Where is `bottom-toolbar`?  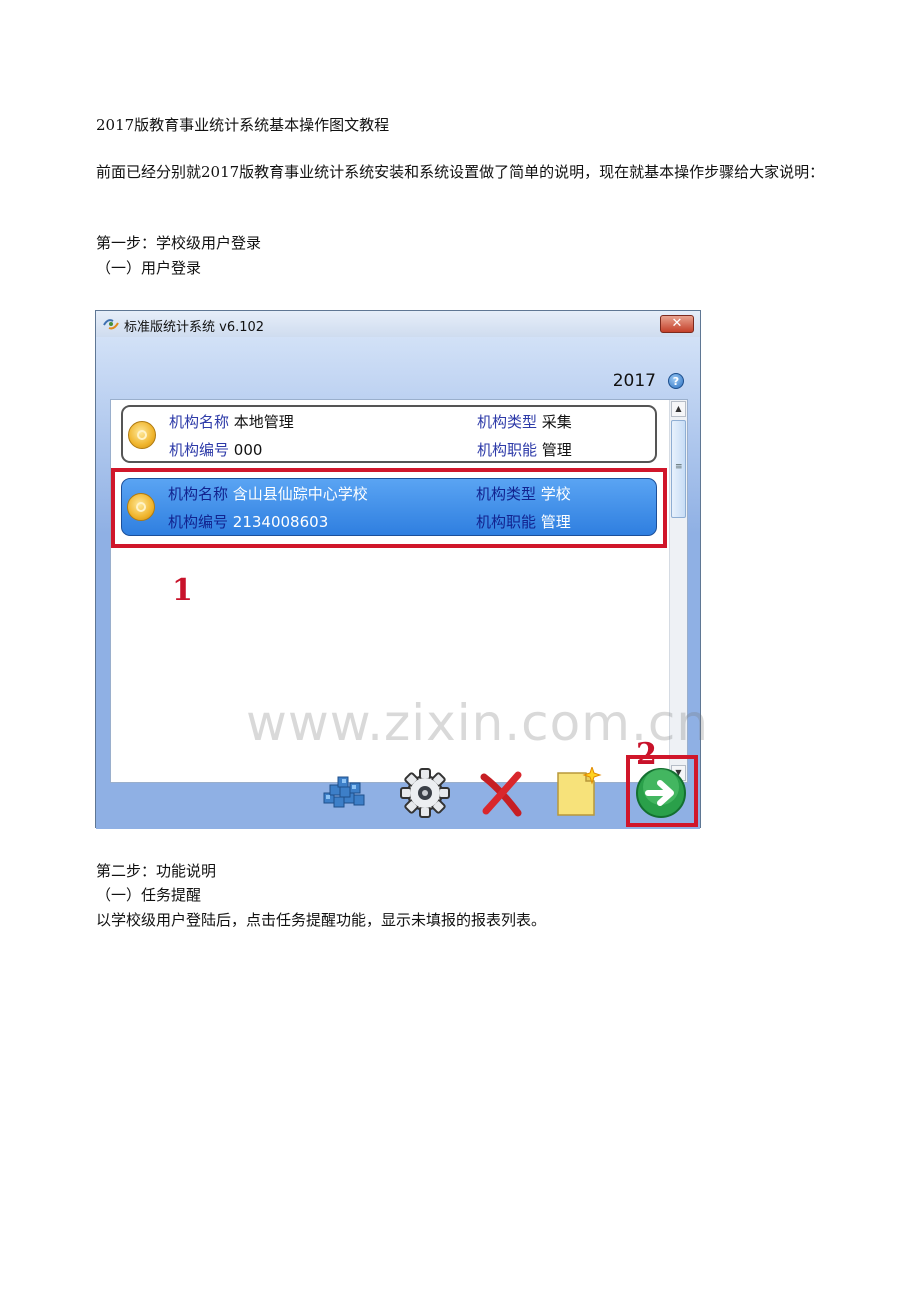
bottom-toolbar is located at coordinates (398, 793).